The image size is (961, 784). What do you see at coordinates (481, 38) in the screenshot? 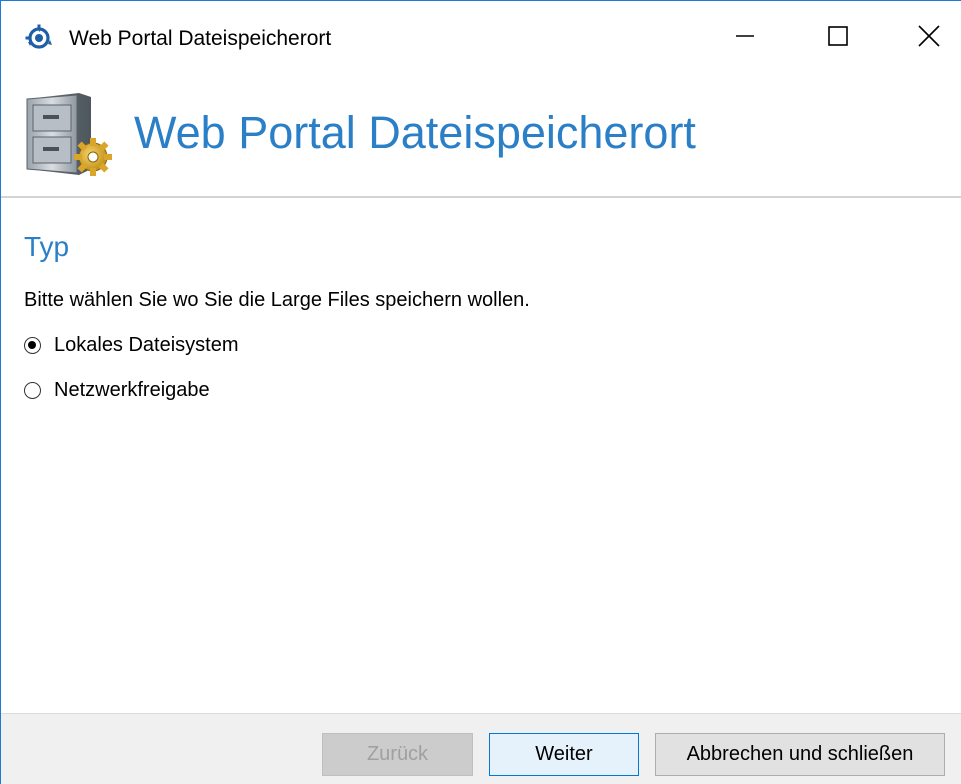
I see `title-bar: Web Portal Dateispeicherort` at bounding box center [481, 38].